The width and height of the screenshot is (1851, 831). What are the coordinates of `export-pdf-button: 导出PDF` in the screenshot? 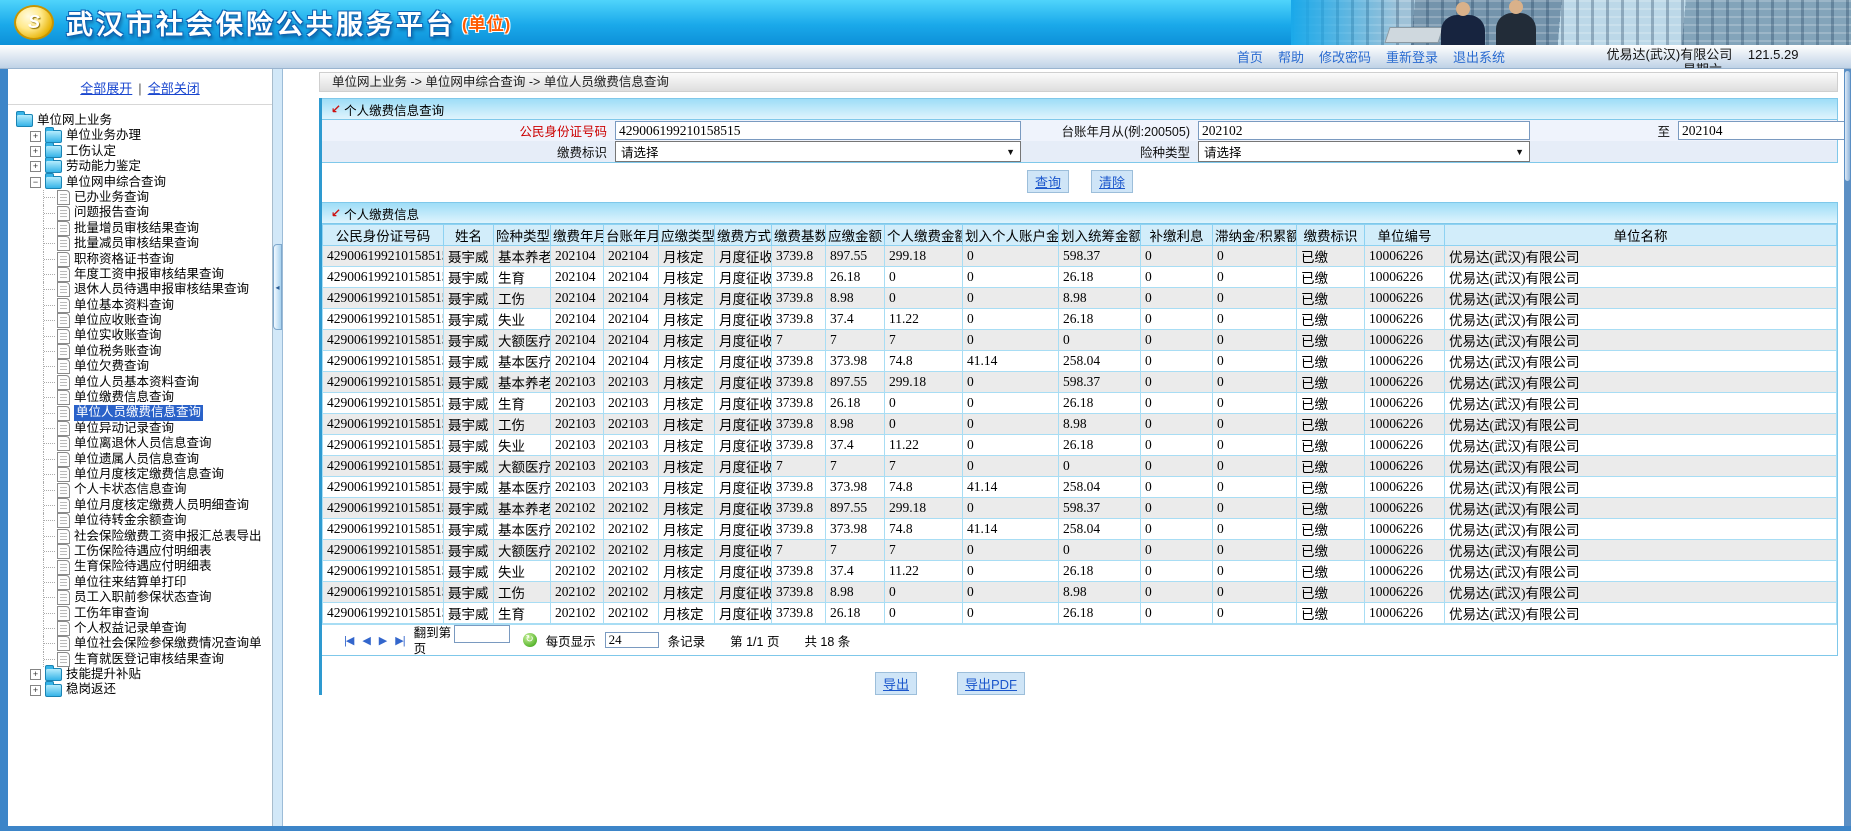 It's located at (991, 683).